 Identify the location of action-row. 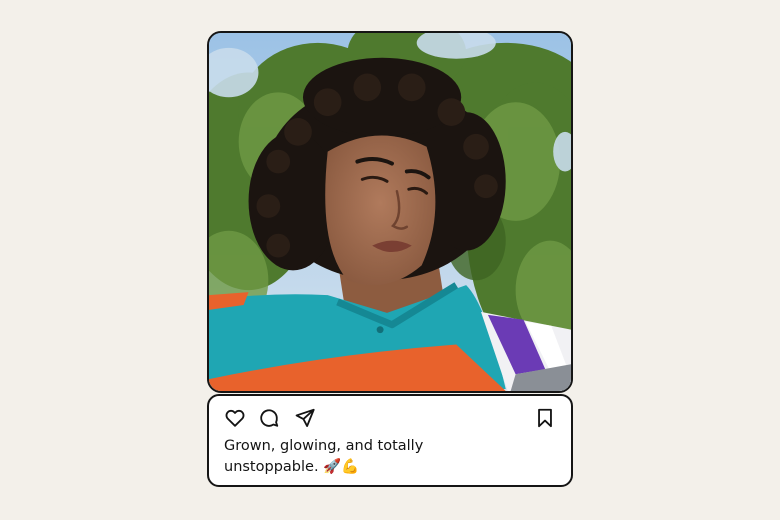
(390, 418).